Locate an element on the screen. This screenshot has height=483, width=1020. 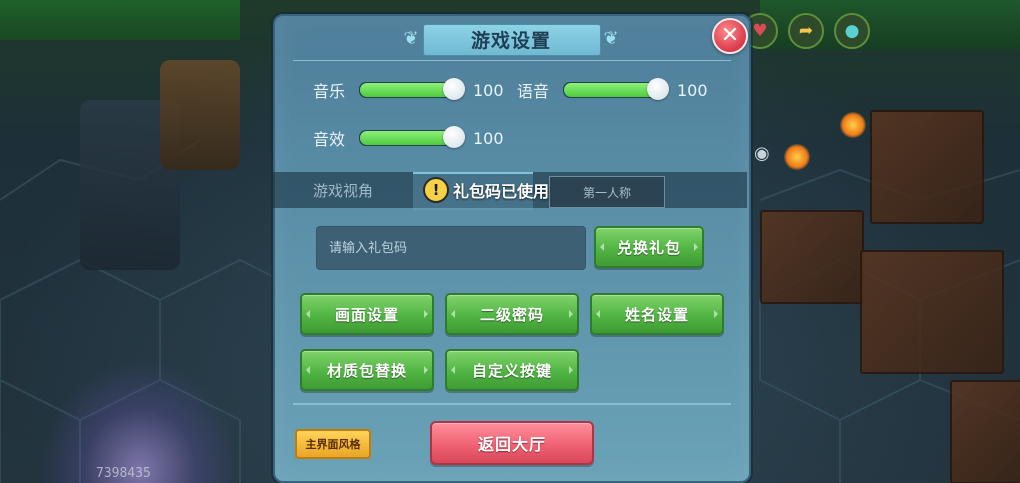
music-value: 100 is located at coordinates (488, 90).